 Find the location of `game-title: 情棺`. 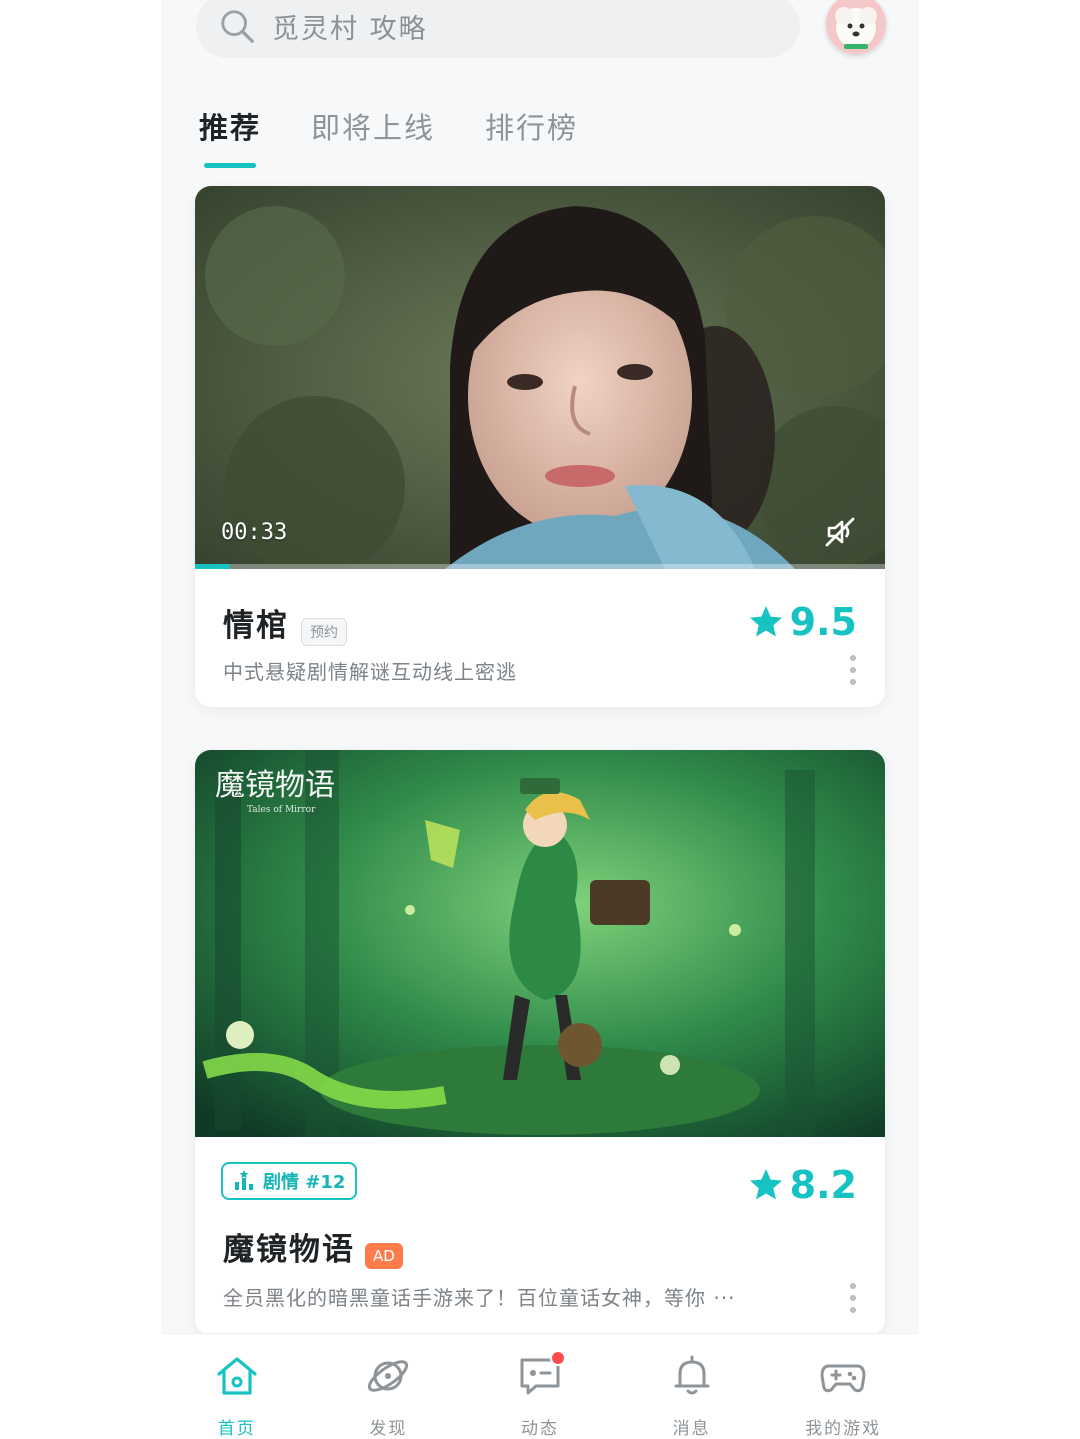

game-title: 情棺 is located at coordinates (256, 626).